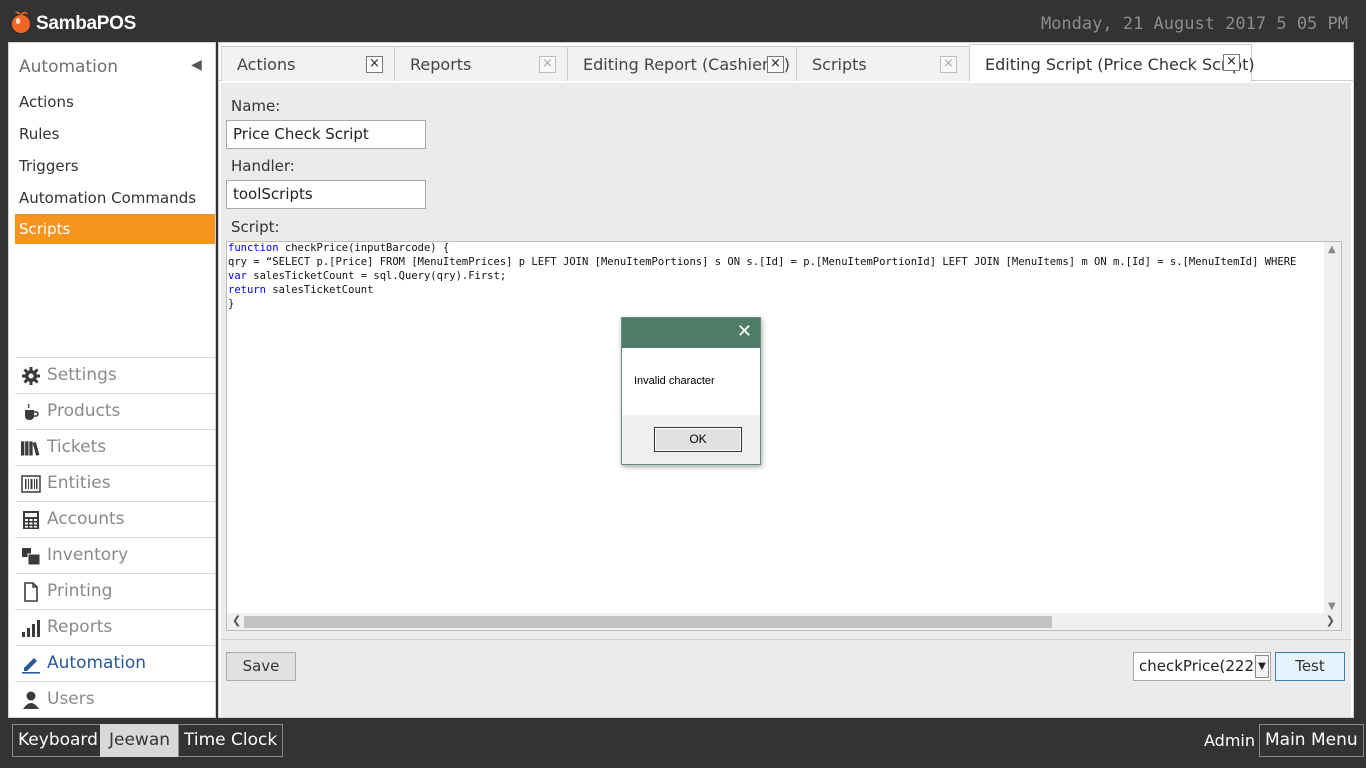 This screenshot has height=768, width=1366. Describe the element at coordinates (691, 333) in the screenshot. I see `dialog-titlebar: ✕` at that location.